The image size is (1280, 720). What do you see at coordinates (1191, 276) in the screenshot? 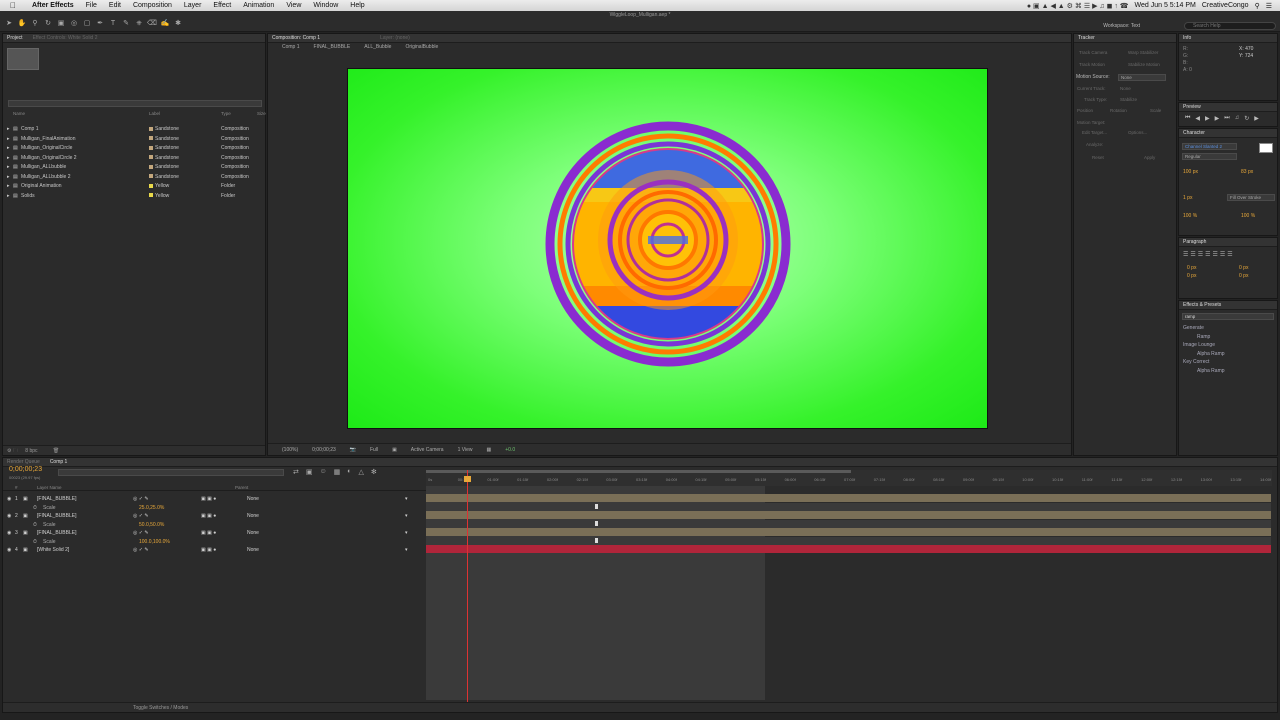
I see `space-before-value: 0 px` at bounding box center [1191, 276].